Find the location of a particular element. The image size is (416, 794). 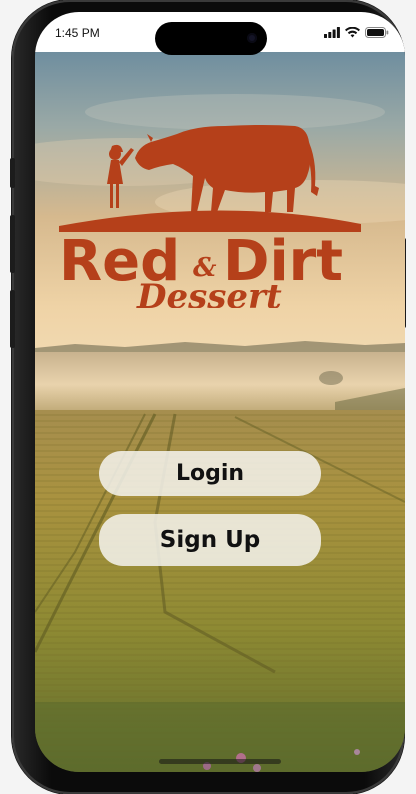

login-button-label: Login is located at coordinates (210, 473).